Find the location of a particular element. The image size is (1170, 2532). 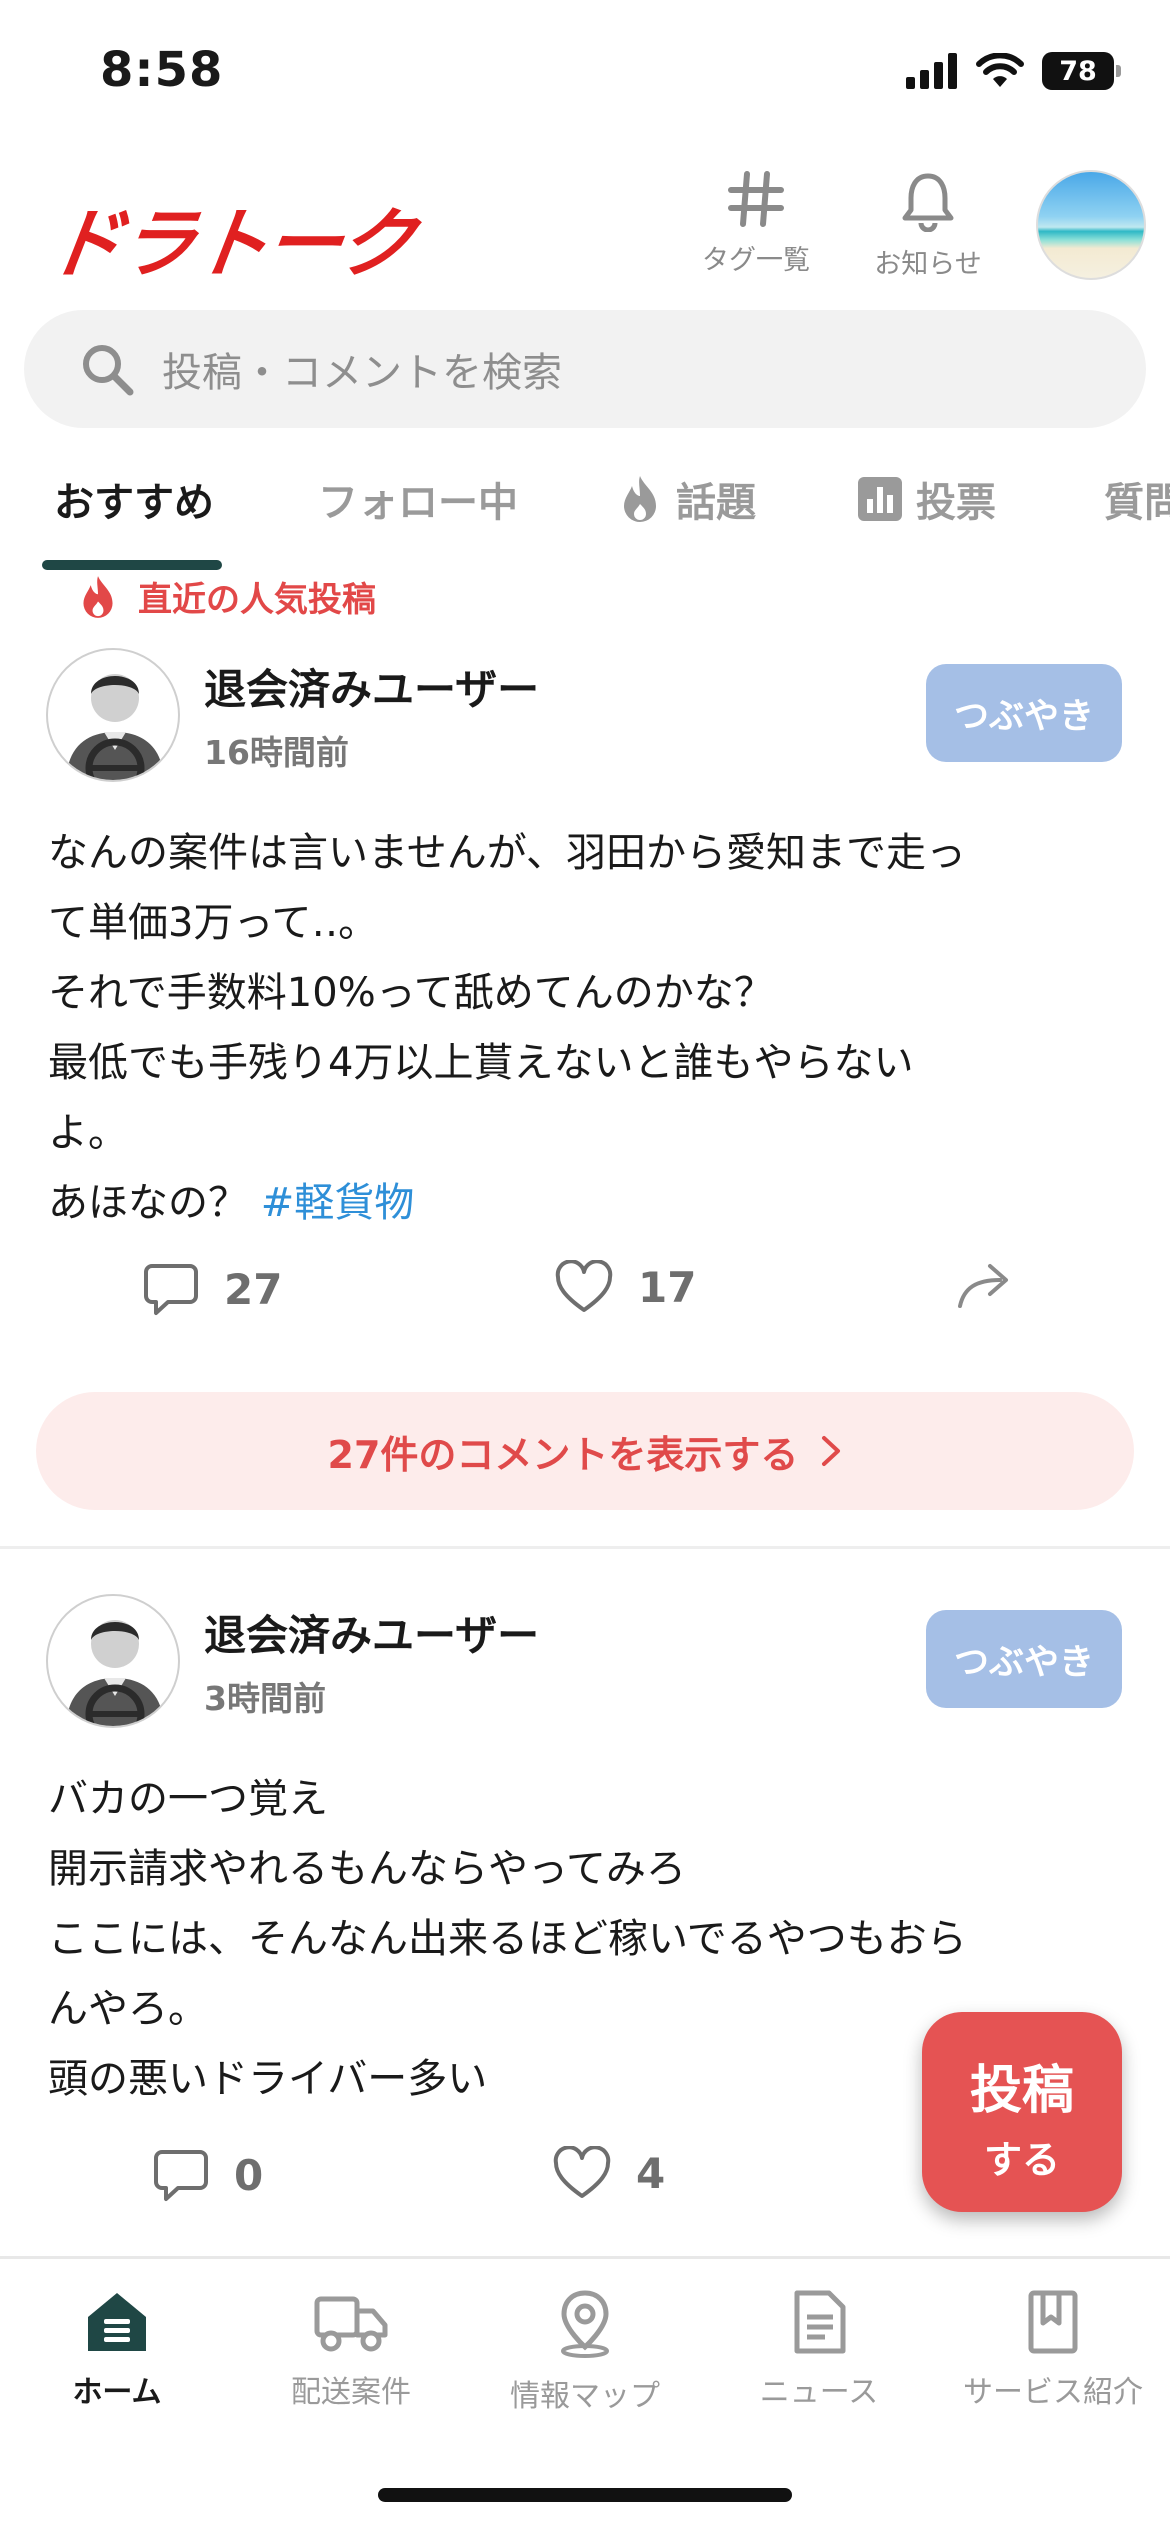

post-line-last: あほなの？ #軽貨物 is located at coordinates (588, 1203).